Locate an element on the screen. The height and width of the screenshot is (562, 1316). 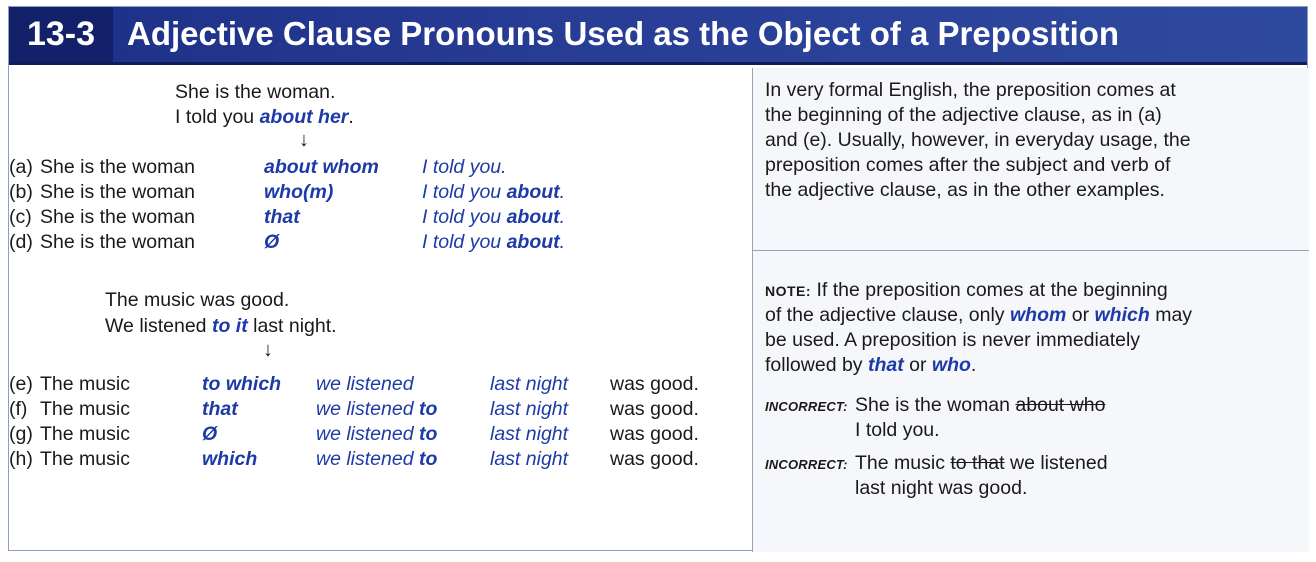
row-label: (a) is located at coordinates (21, 167).